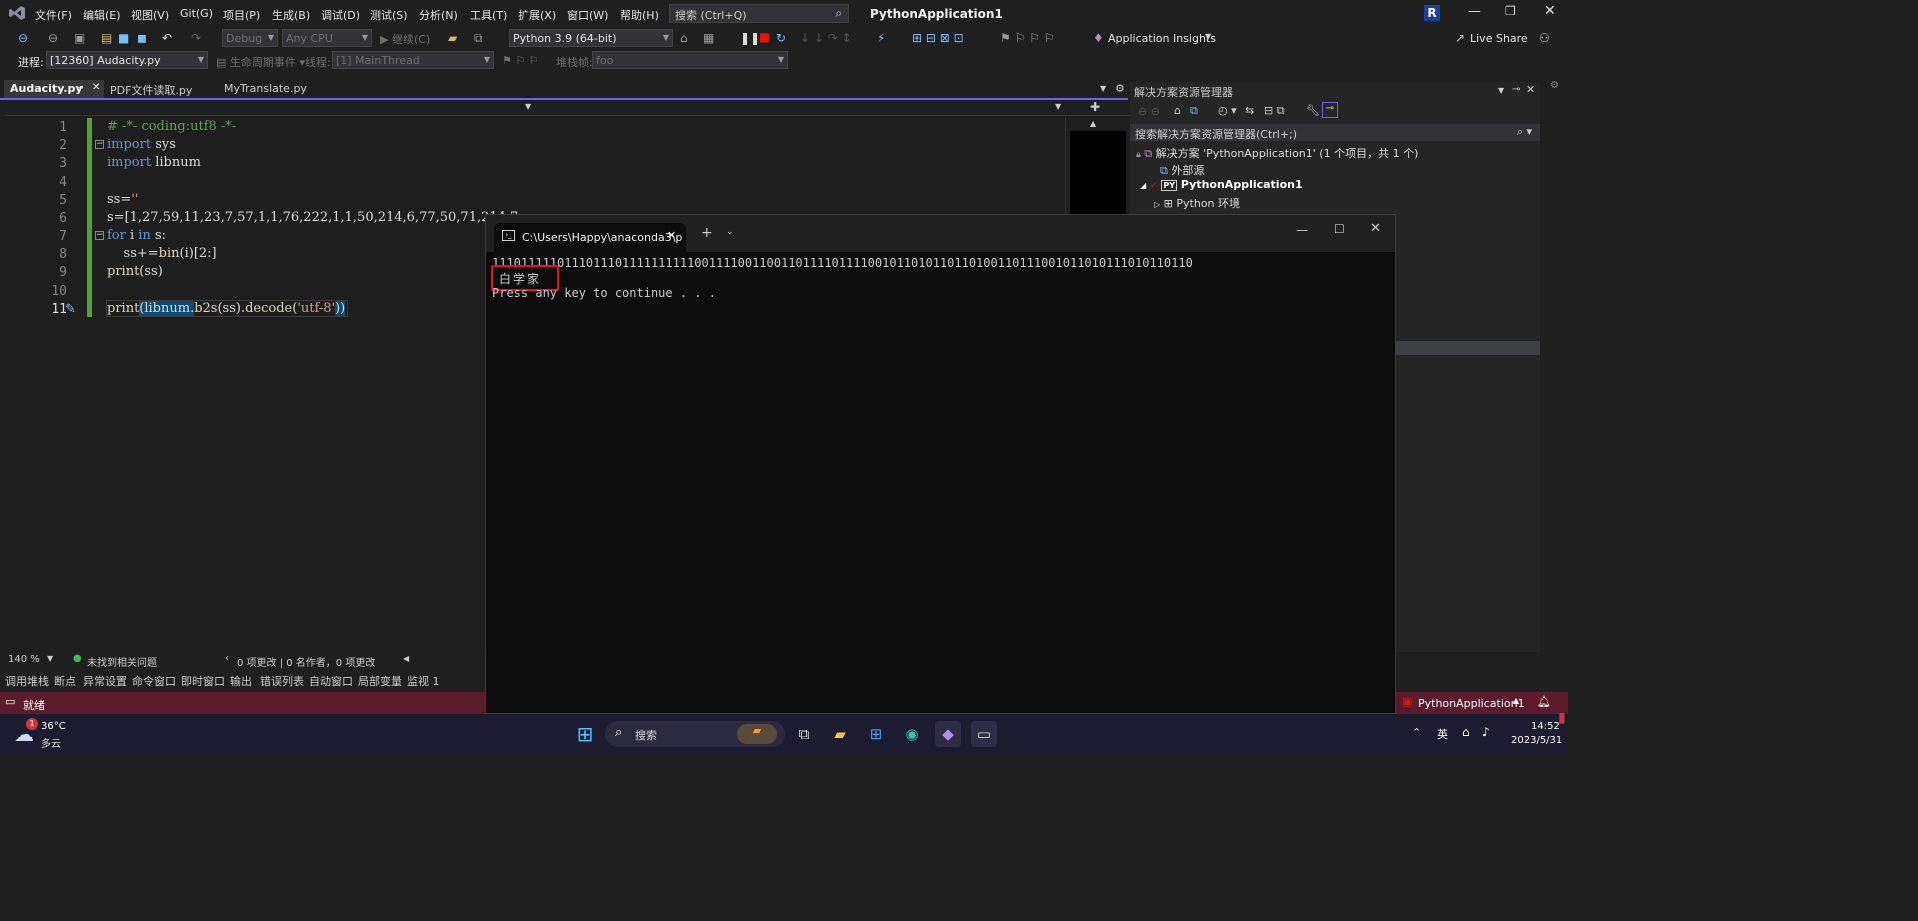 This screenshot has height=921, width=1918. I want to click on panel-close-icon: ✕, so click(1530, 89).